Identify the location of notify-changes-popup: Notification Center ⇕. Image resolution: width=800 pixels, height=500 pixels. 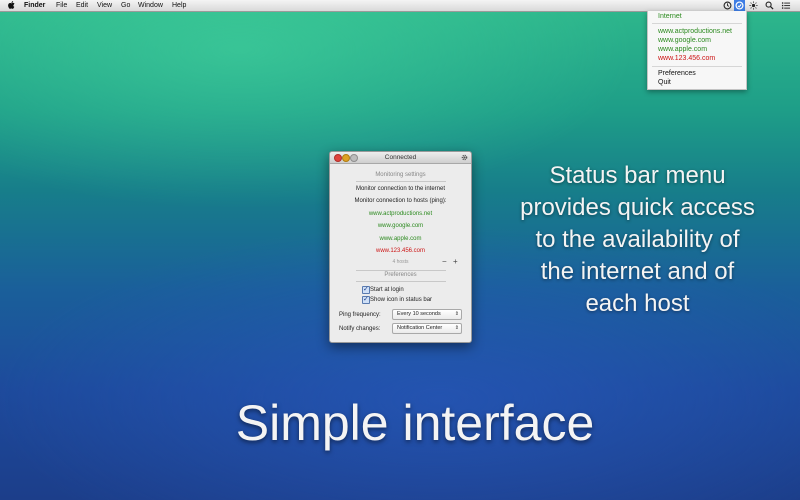
(427, 328).